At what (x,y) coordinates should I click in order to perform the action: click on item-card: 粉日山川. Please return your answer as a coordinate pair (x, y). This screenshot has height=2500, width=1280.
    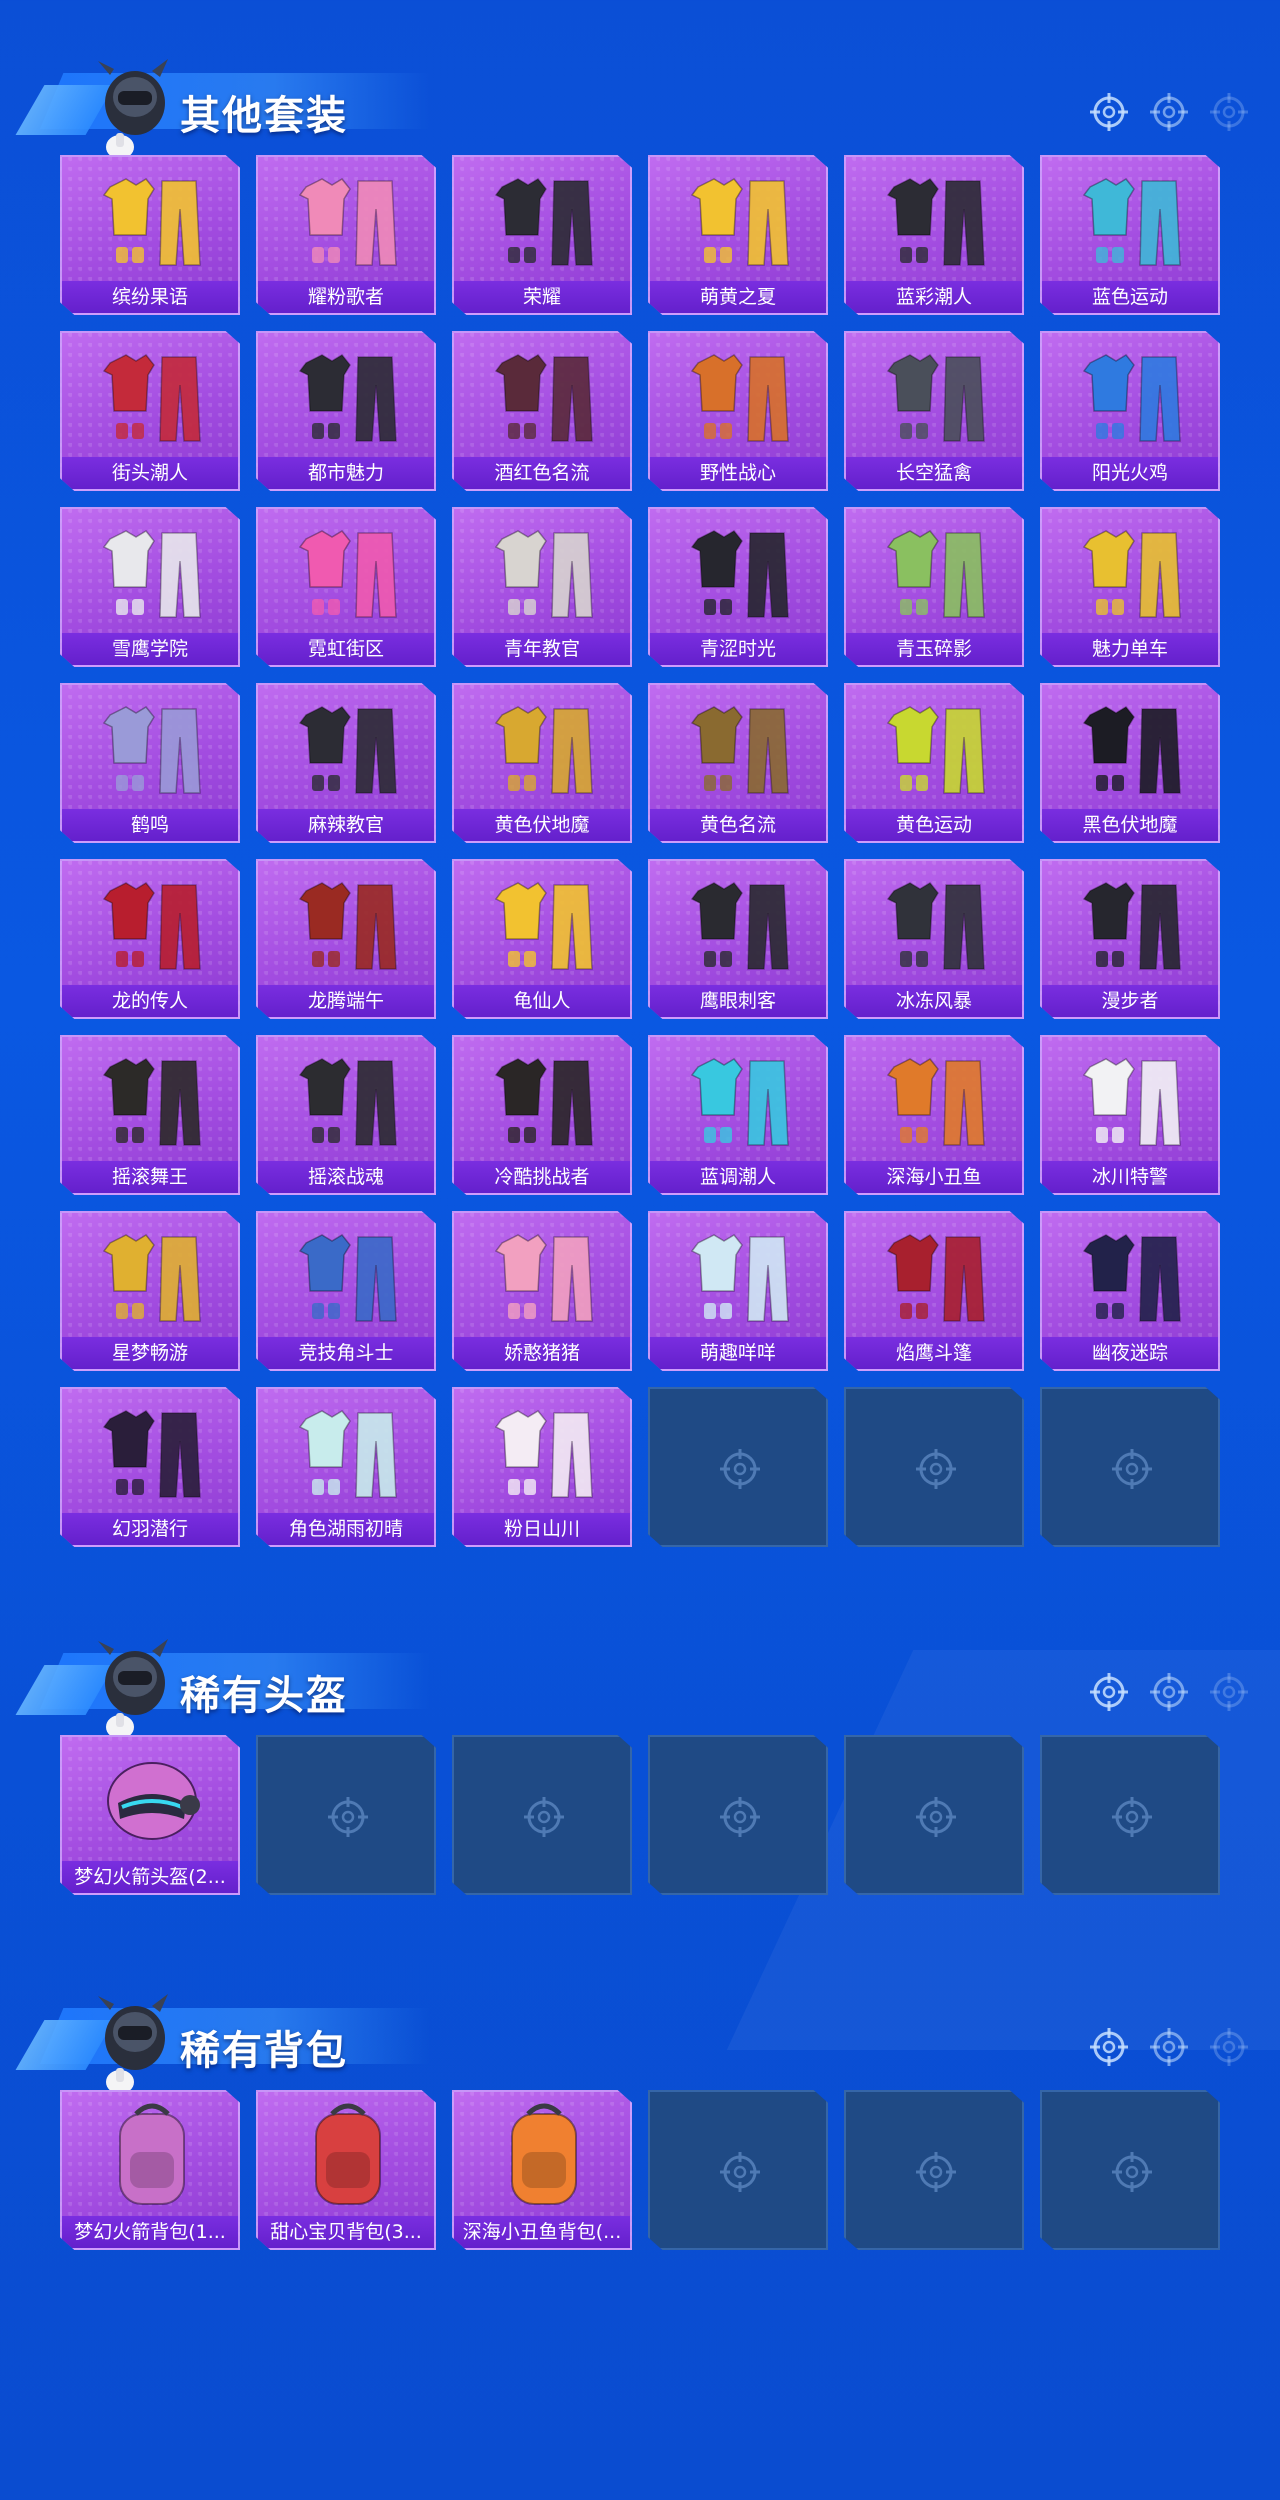
    Looking at the image, I should click on (542, 1467).